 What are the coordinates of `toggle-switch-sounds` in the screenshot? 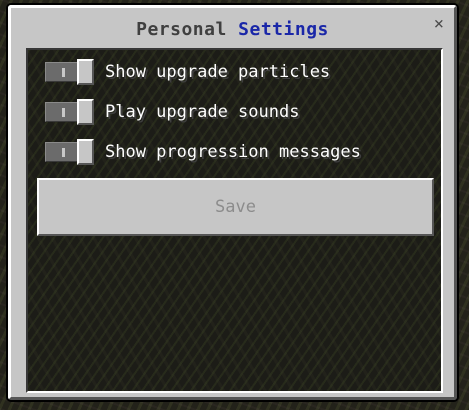 It's located at (70, 112).